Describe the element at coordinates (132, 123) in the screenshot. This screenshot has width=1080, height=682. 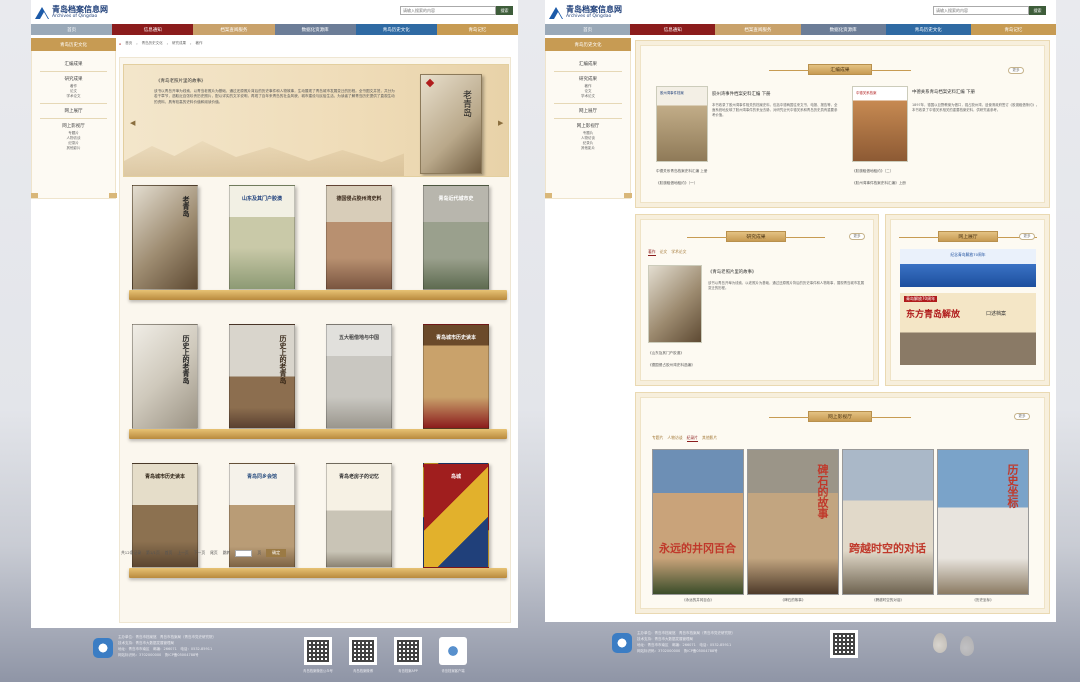
I see `prev-arrow-icon: ◀` at that location.